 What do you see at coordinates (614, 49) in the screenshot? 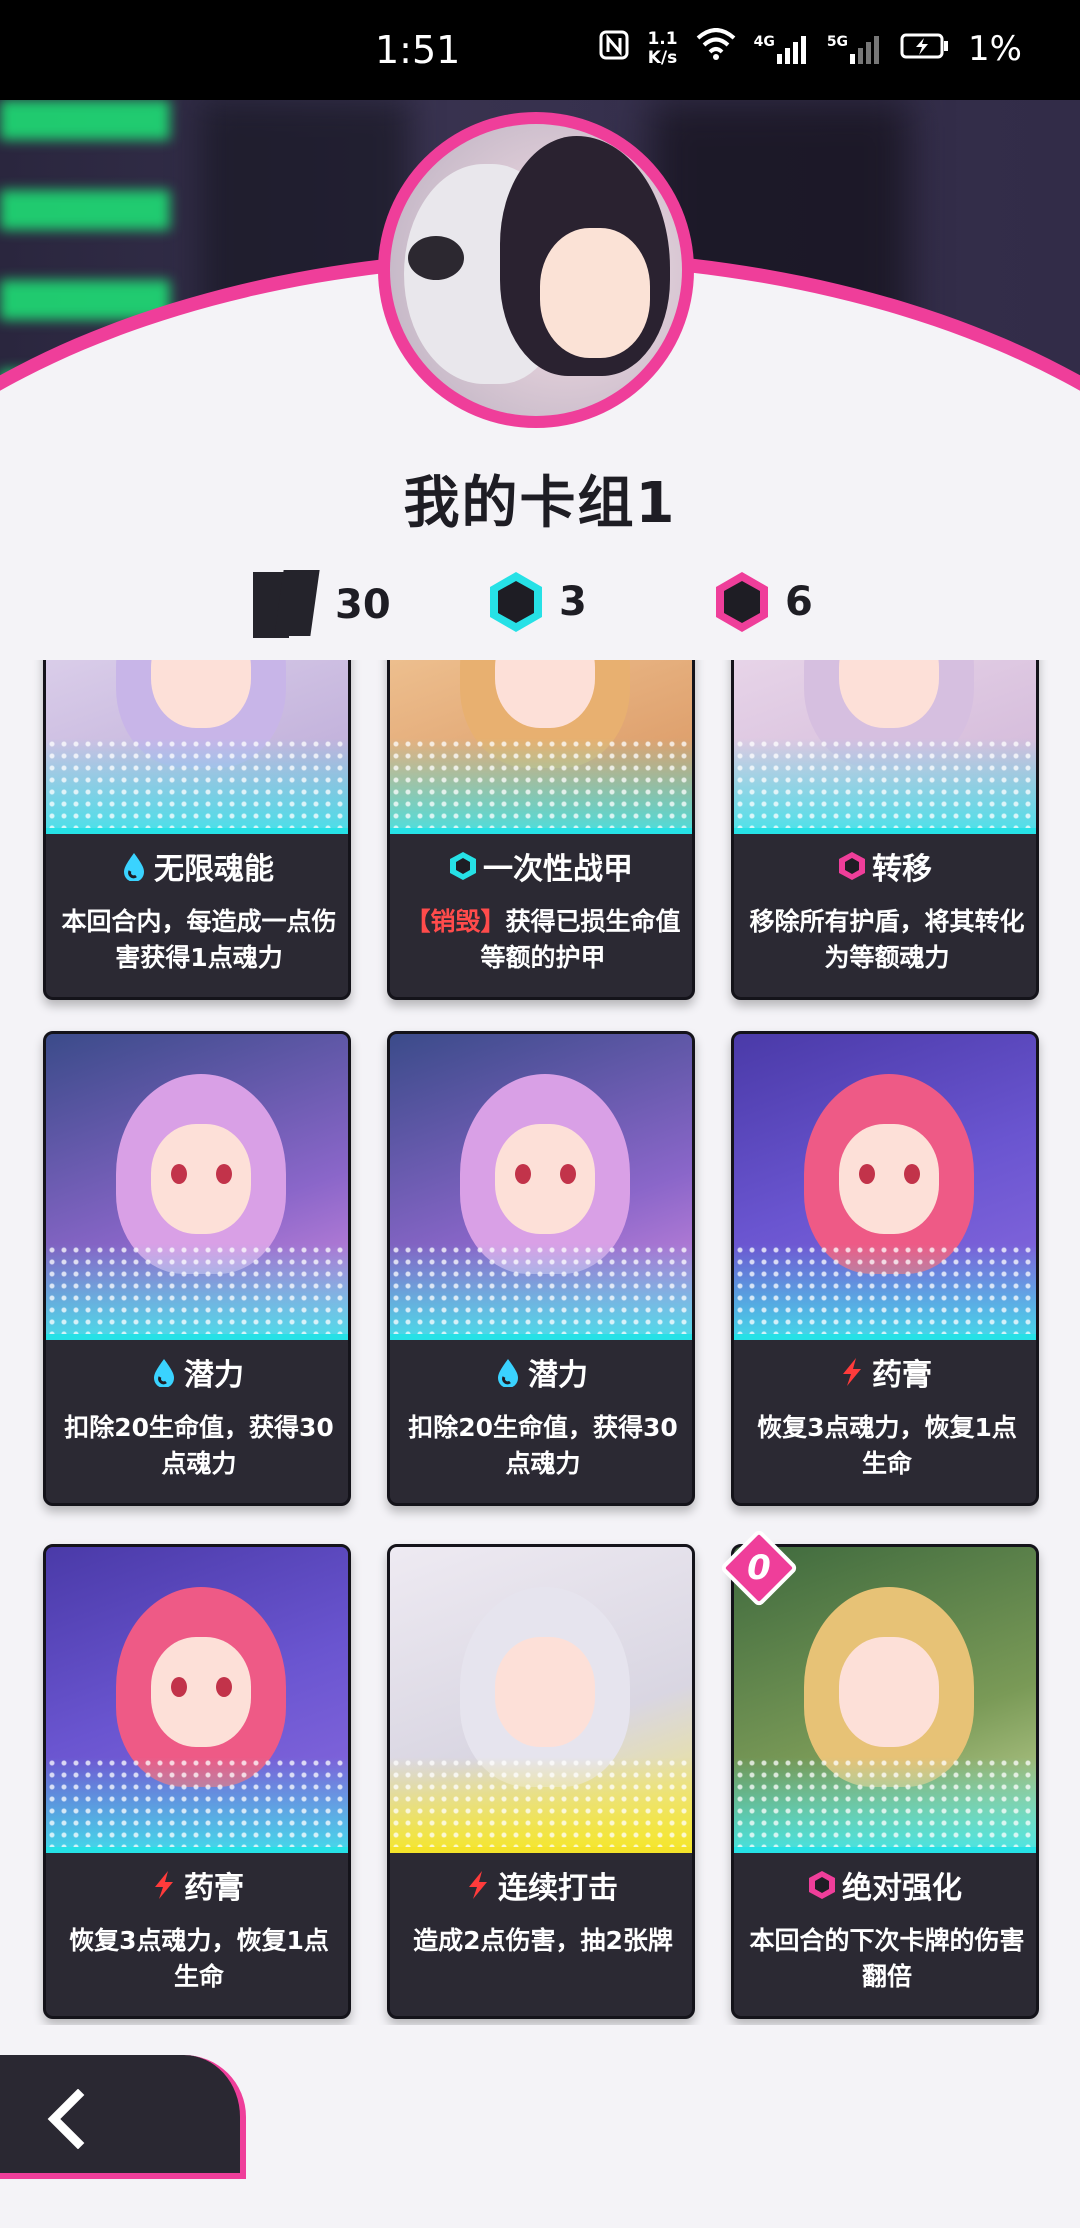
I see `nfc-icon` at bounding box center [614, 49].